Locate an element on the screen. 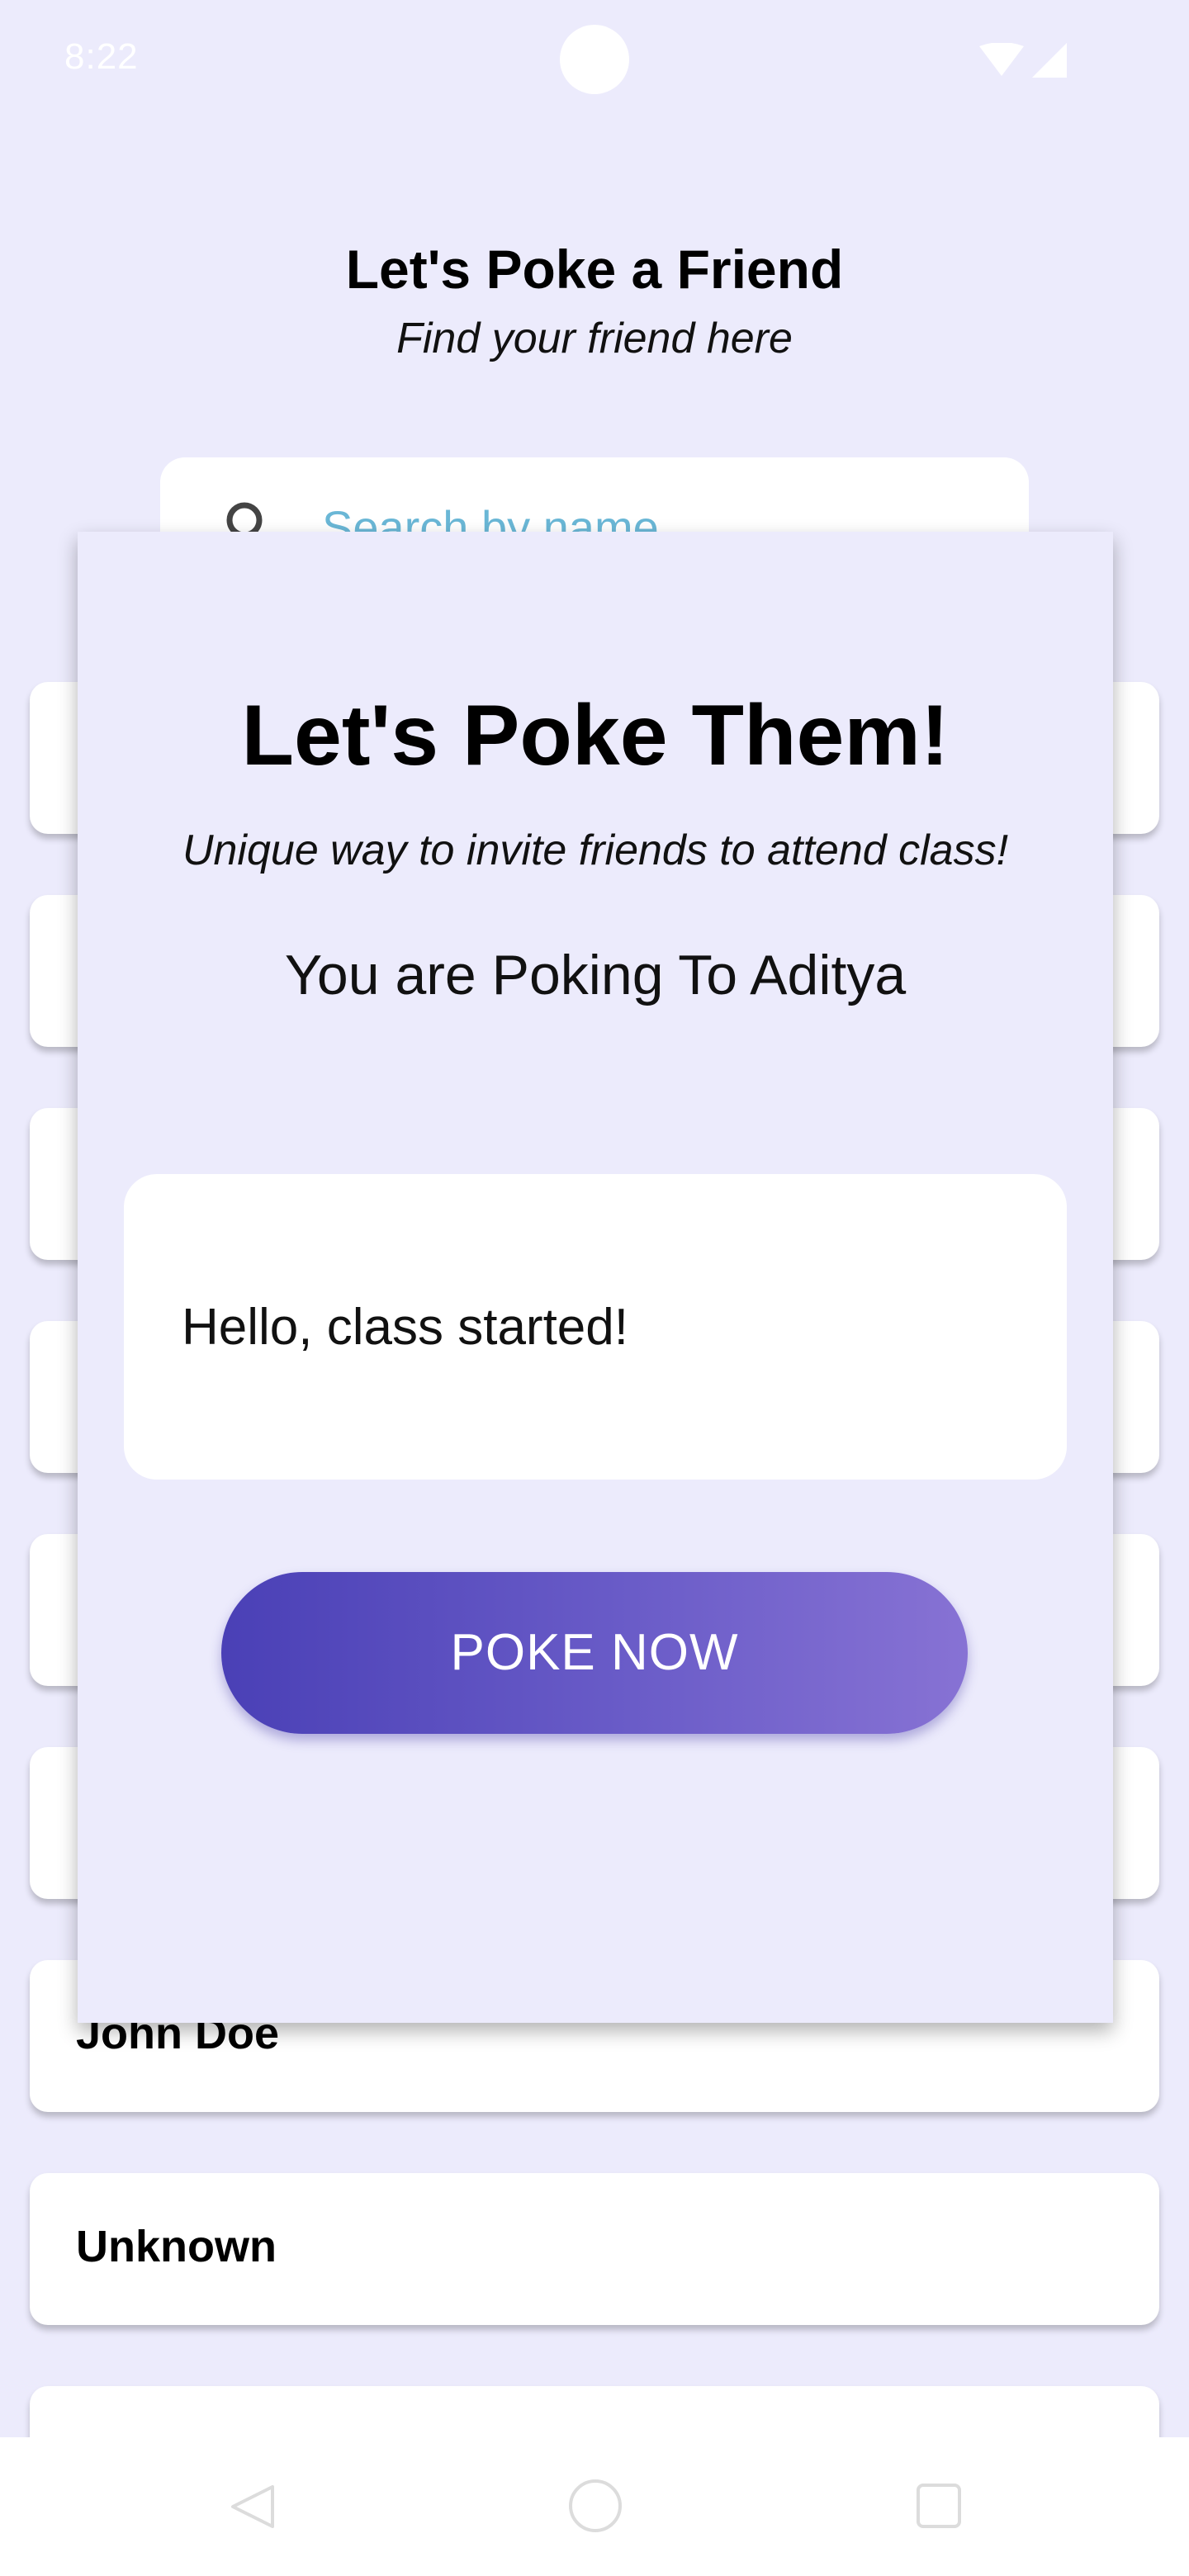  recents-icon is located at coordinates (939, 2506).